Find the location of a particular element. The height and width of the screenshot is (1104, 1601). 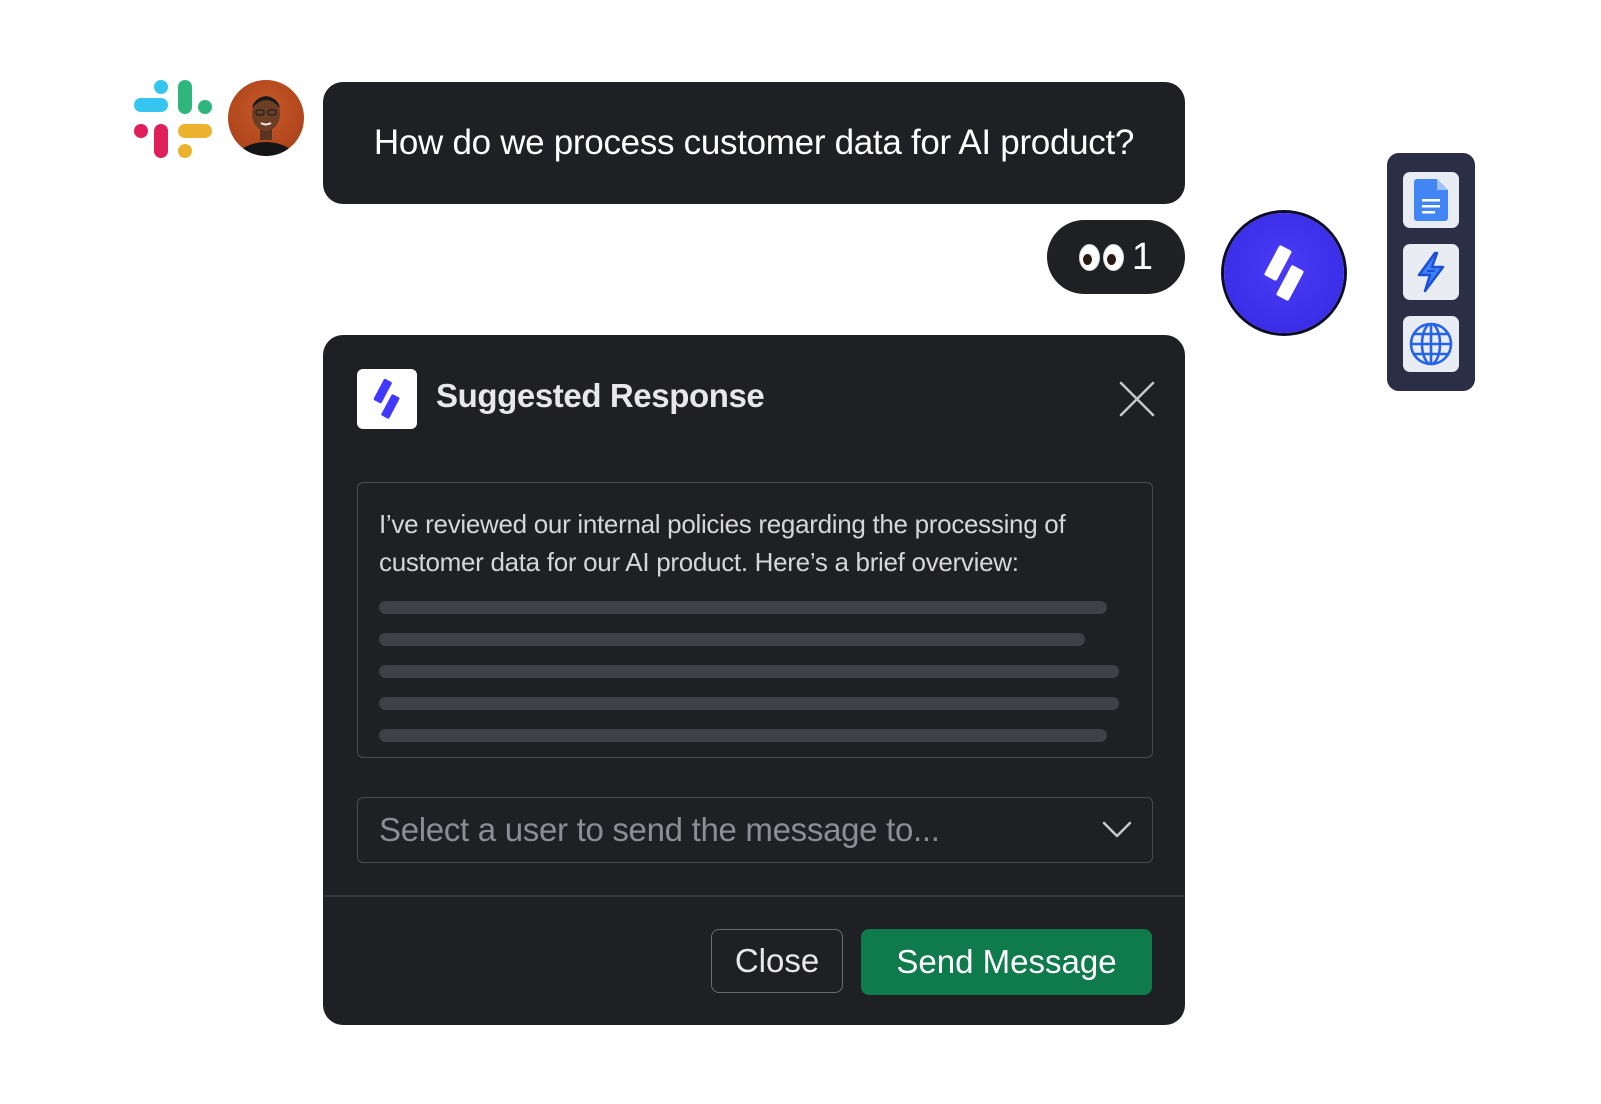

zap-icon is located at coordinates (1431, 272).